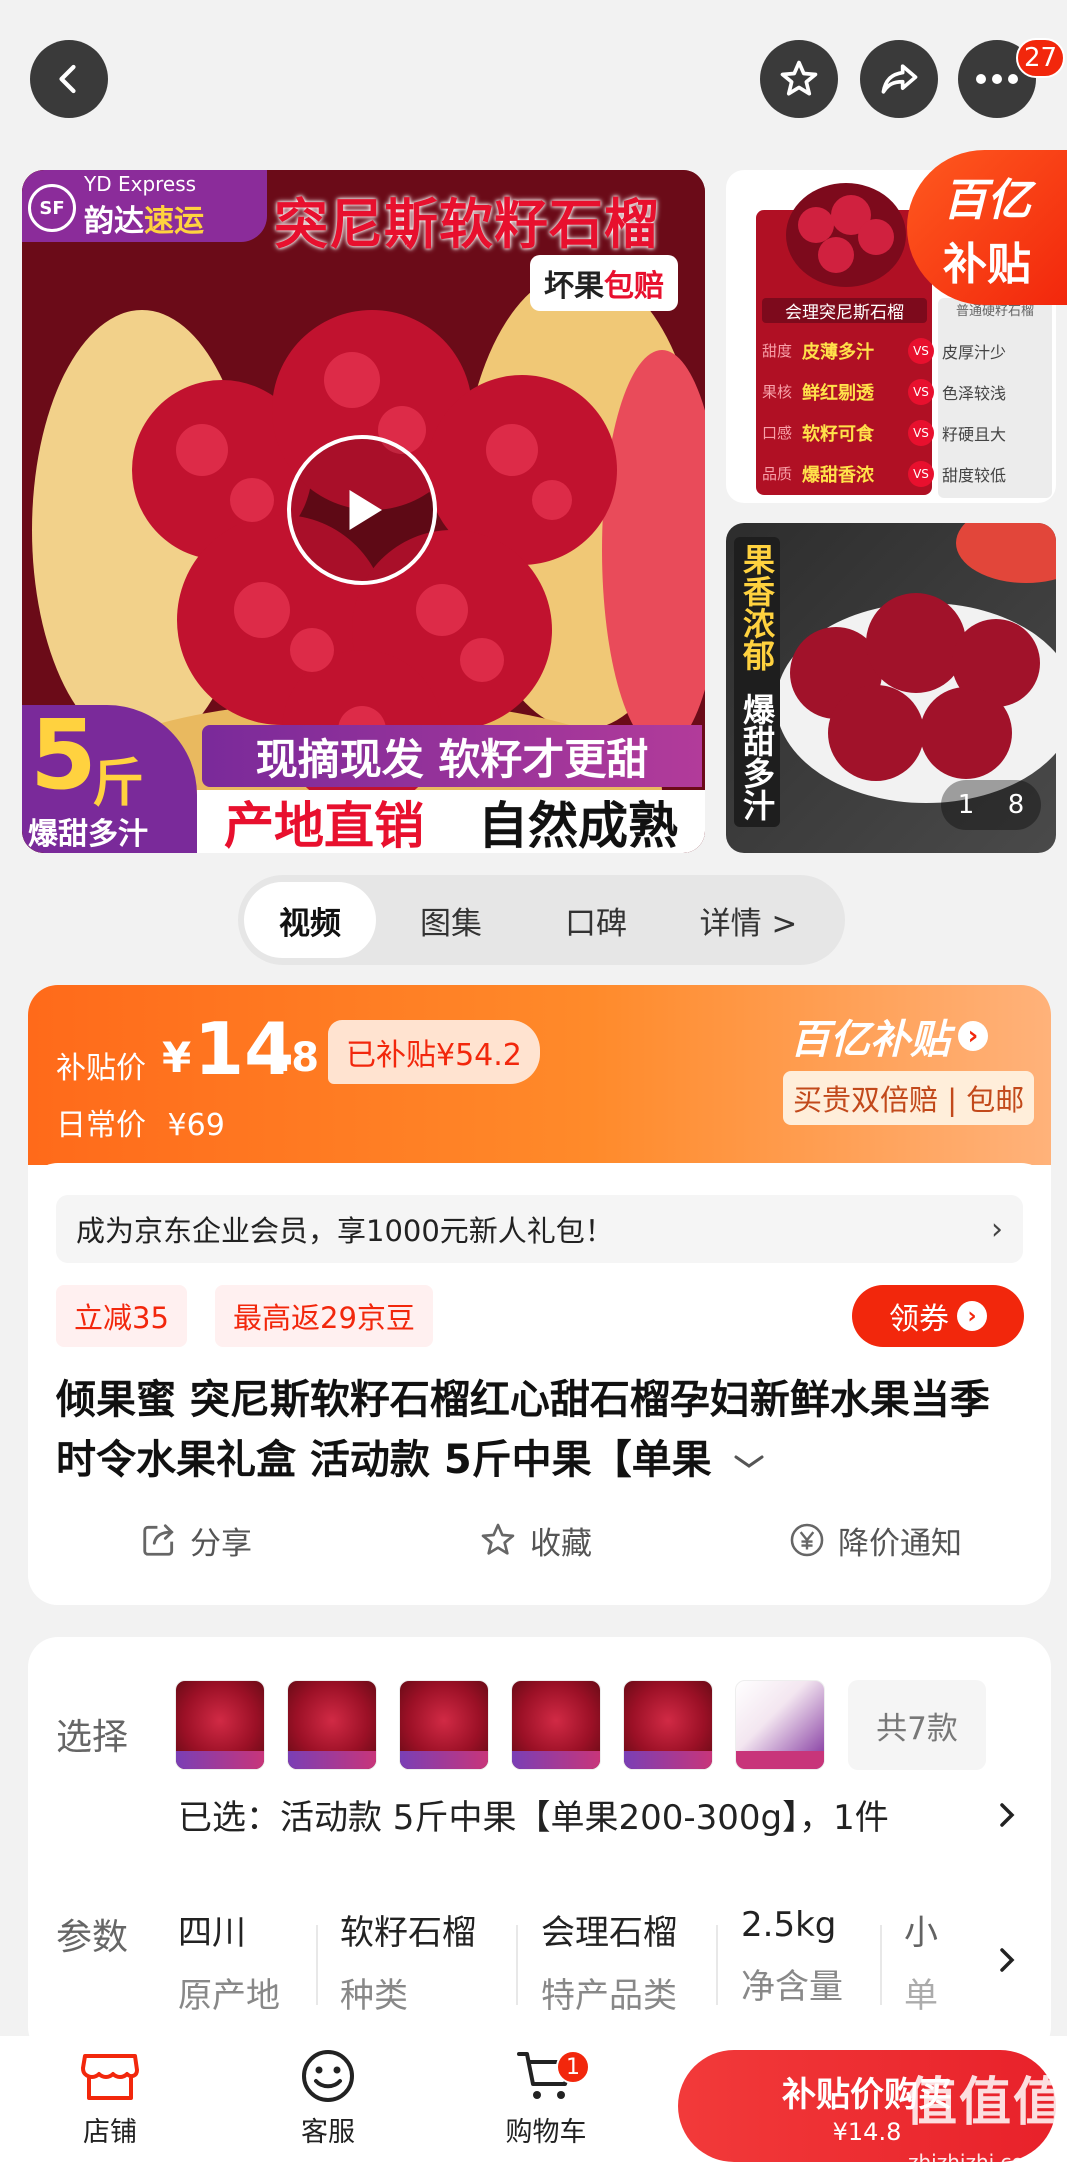 This screenshot has width=1067, height=2181. What do you see at coordinates (748, 920) in the screenshot?
I see `tab-details: 详情 >` at bounding box center [748, 920].